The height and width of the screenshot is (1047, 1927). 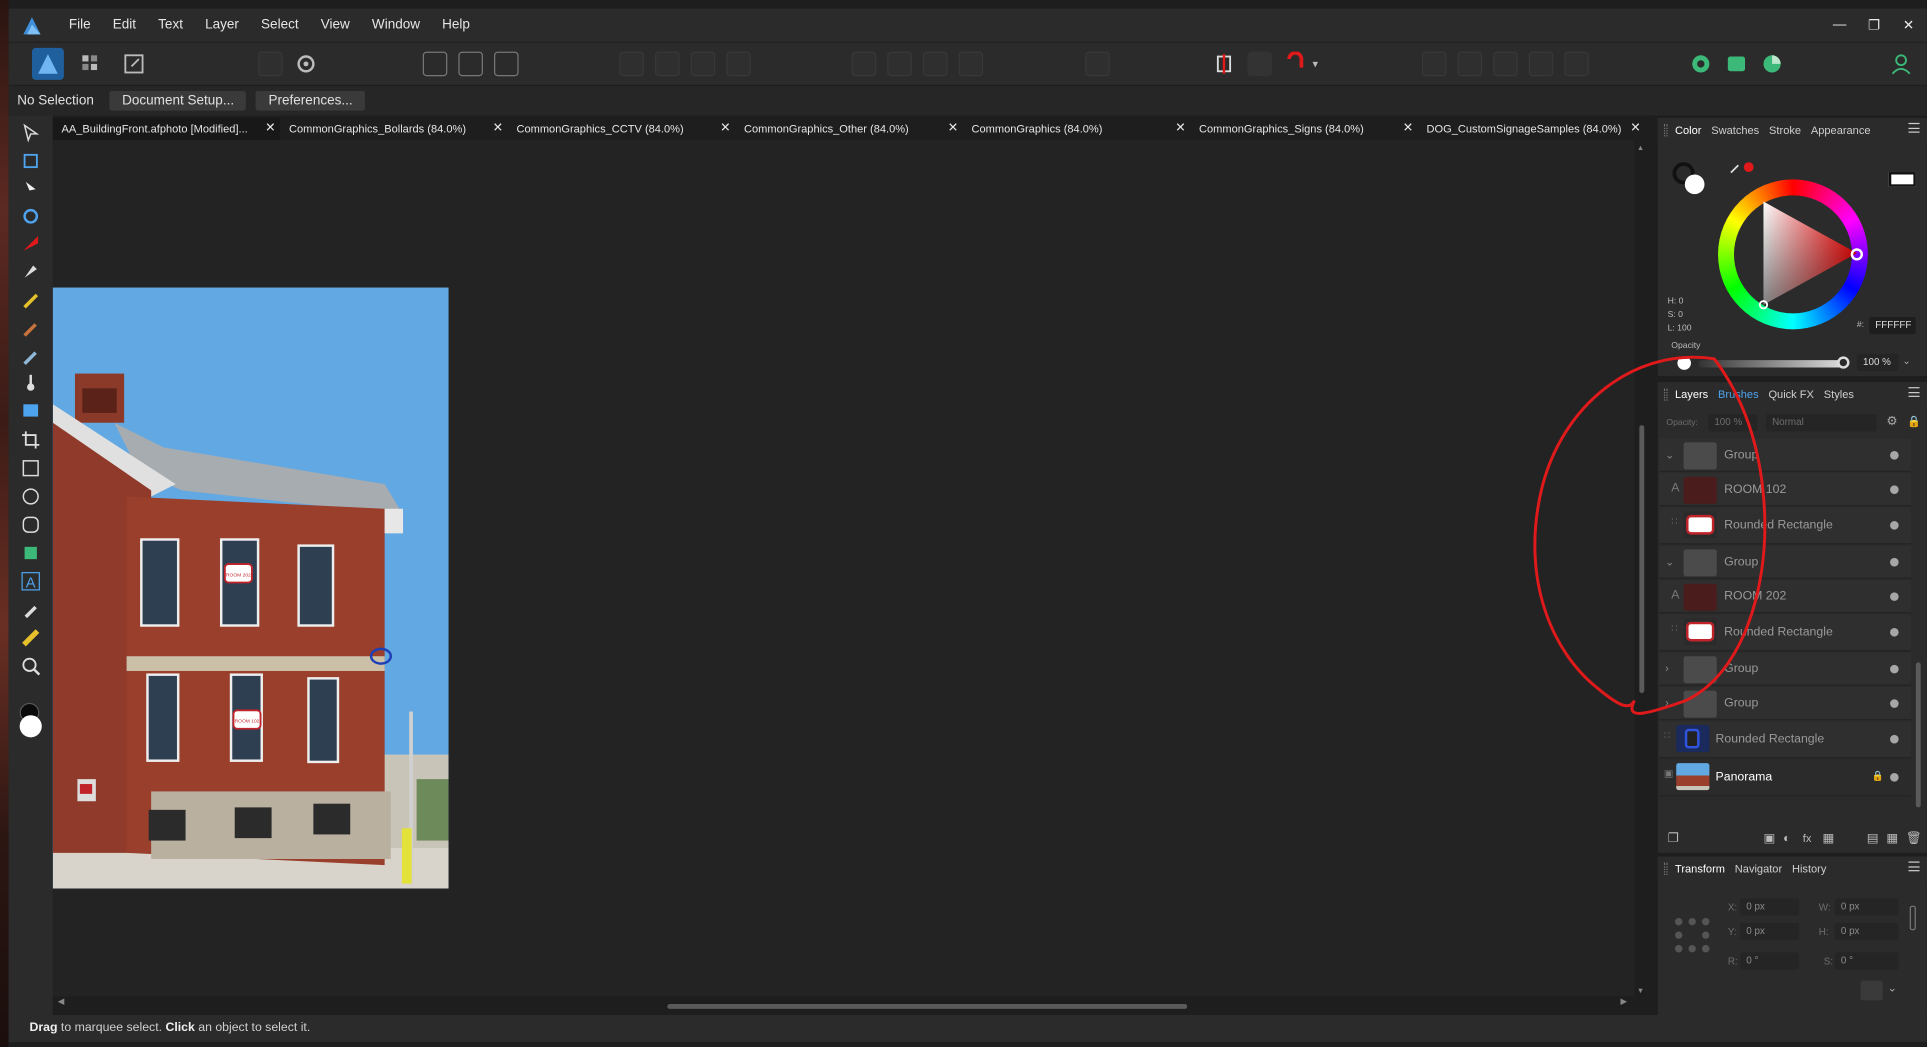 What do you see at coordinates (1843, 362) in the screenshot?
I see `opacity-slider-handle` at bounding box center [1843, 362].